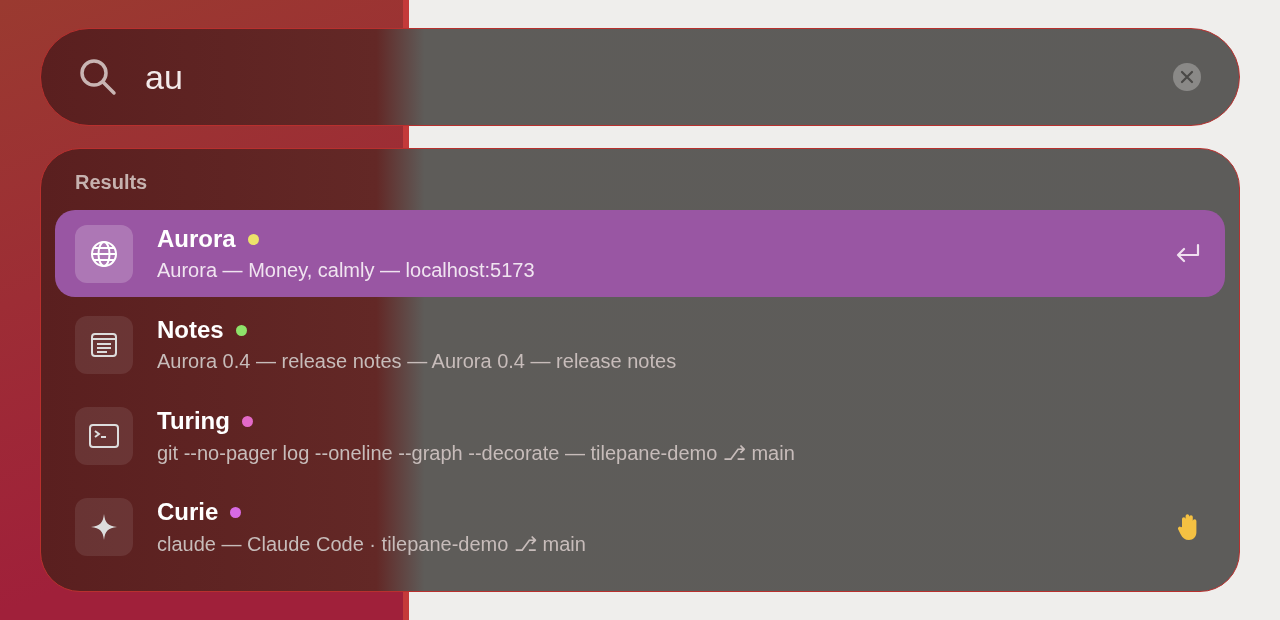 Image resolution: width=1280 pixels, height=620 pixels. What do you see at coordinates (372, 544) in the screenshot?
I see `result-subtitle: claude — Claude Code · tilepane-demo ⎇ main` at bounding box center [372, 544].